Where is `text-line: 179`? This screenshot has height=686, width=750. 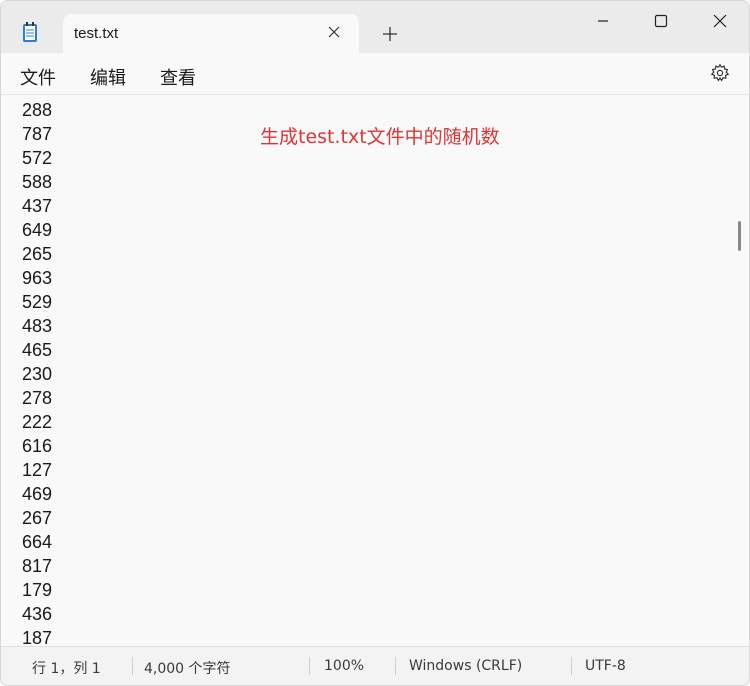
text-line: 179 is located at coordinates (37, 590).